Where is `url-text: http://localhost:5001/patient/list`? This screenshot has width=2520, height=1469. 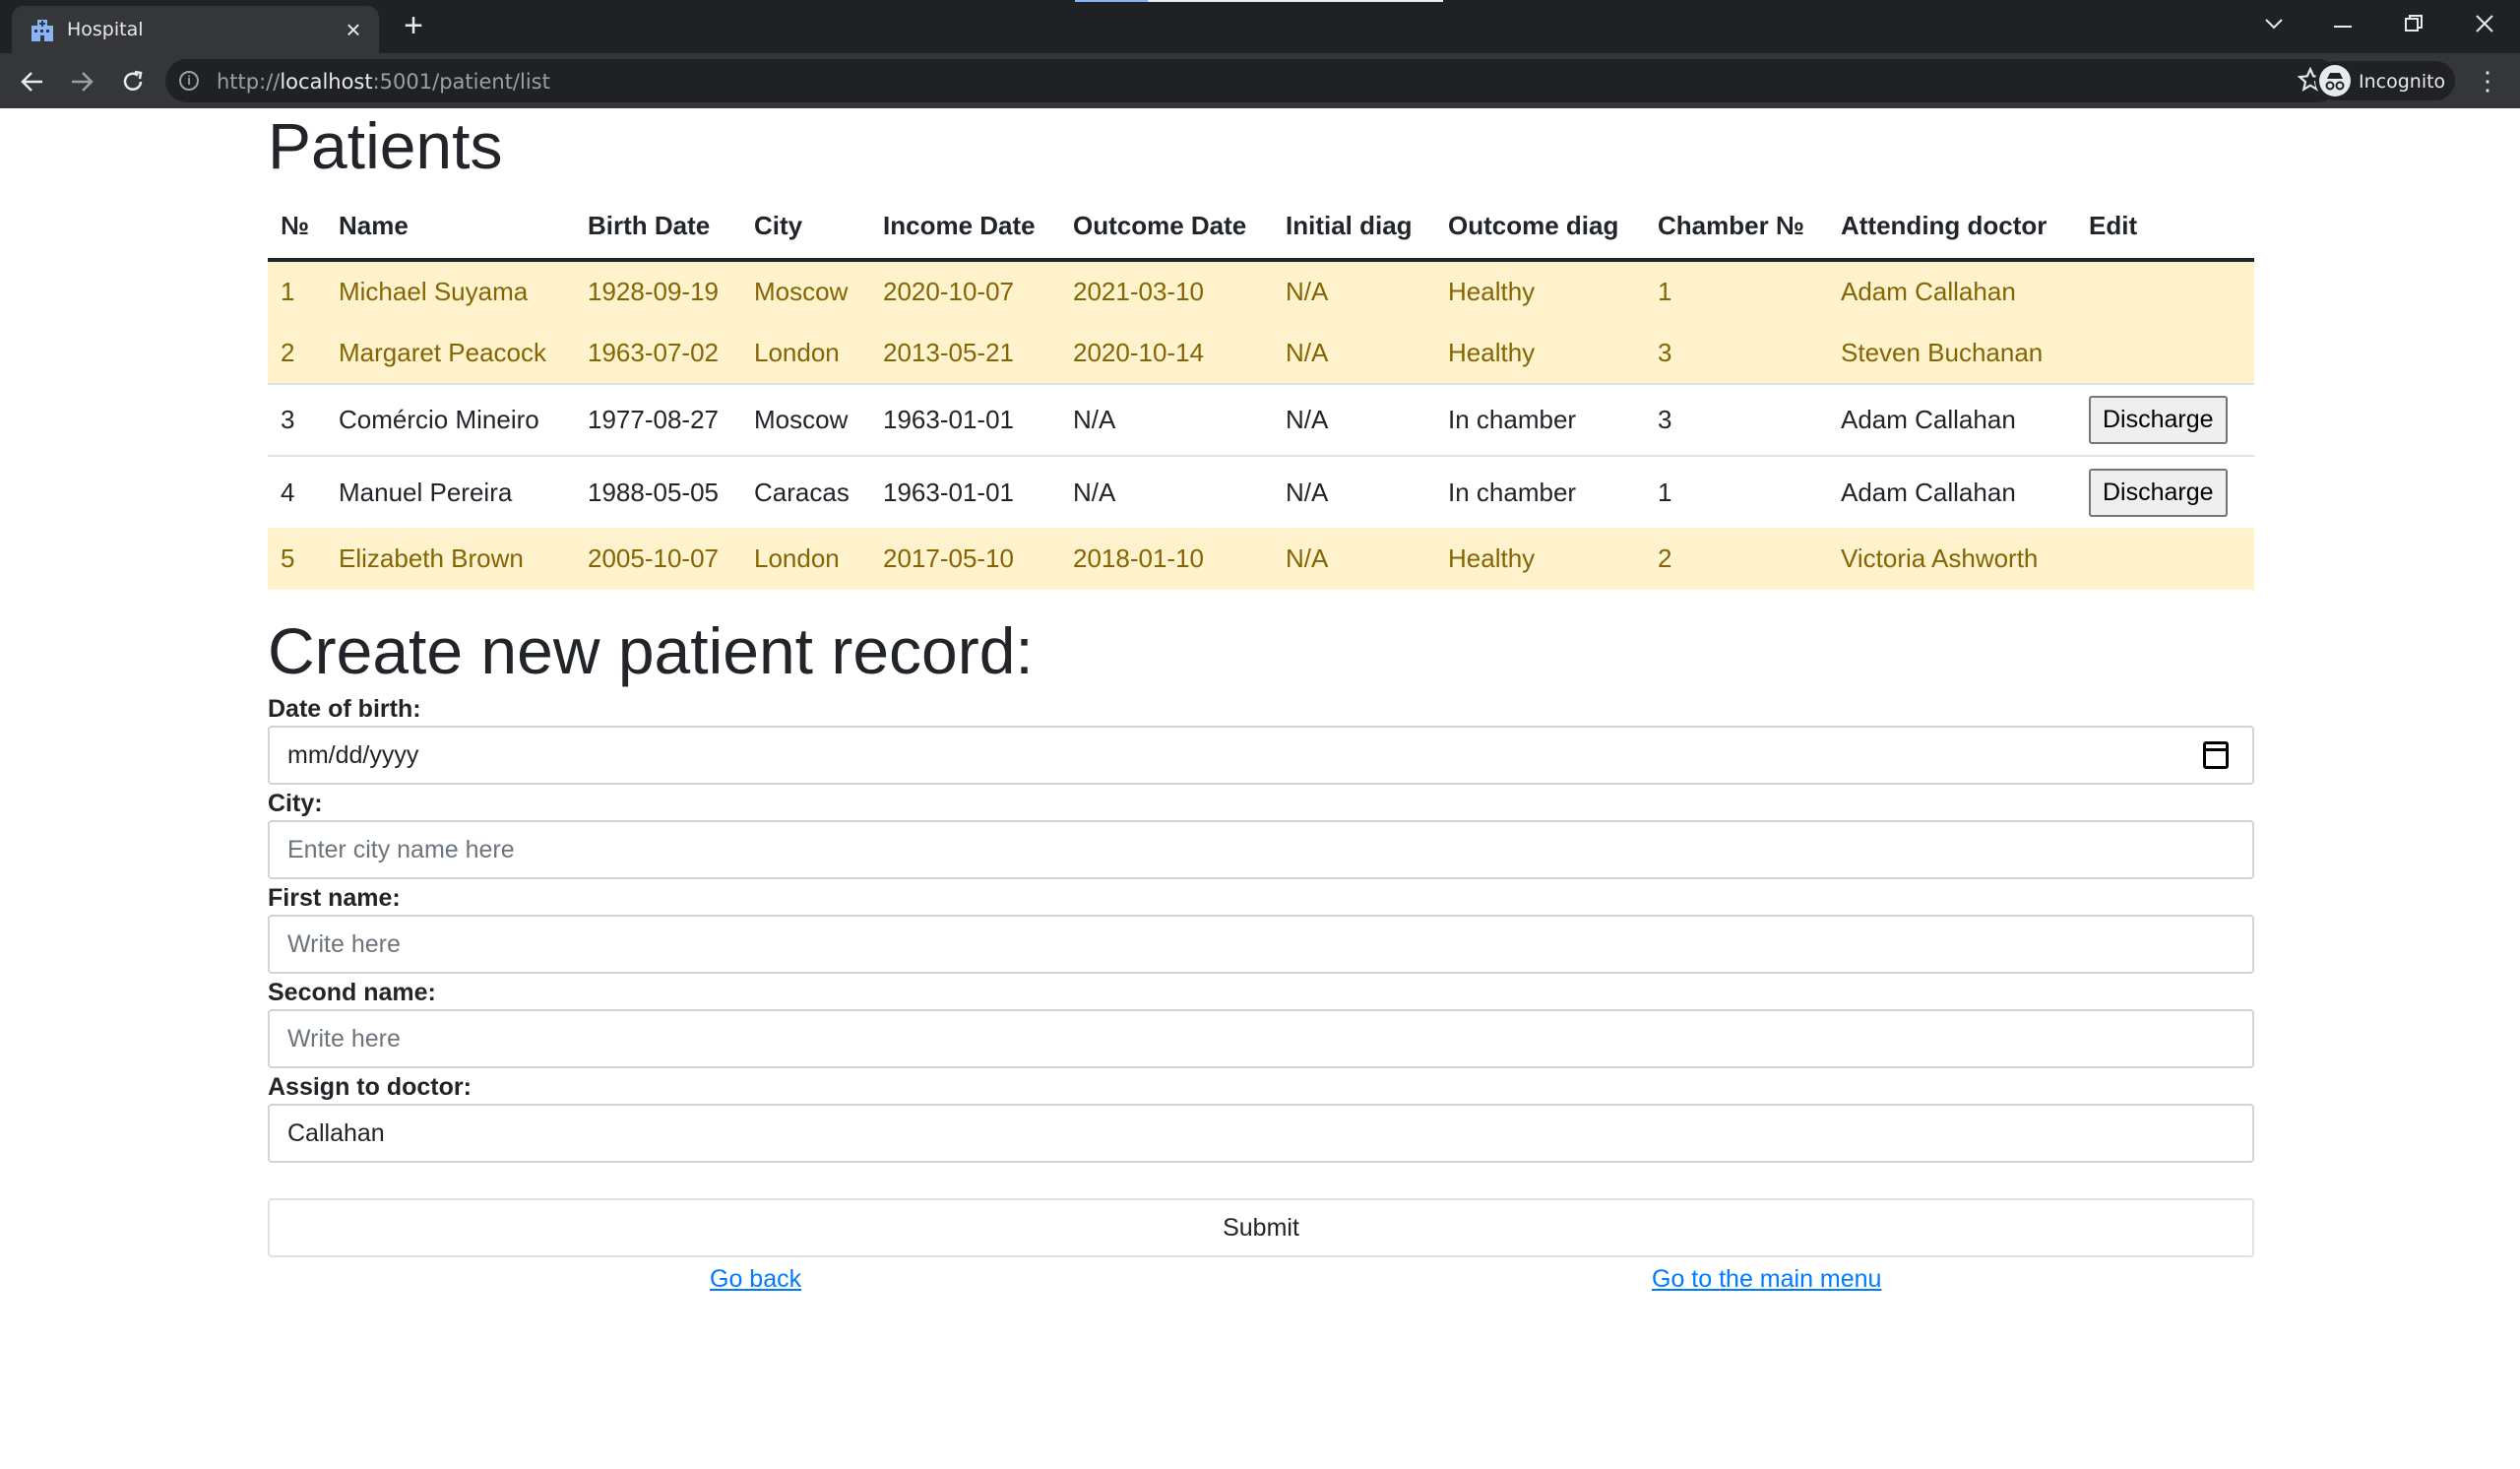
url-text: http://localhost:5001/patient/list is located at coordinates (383, 82).